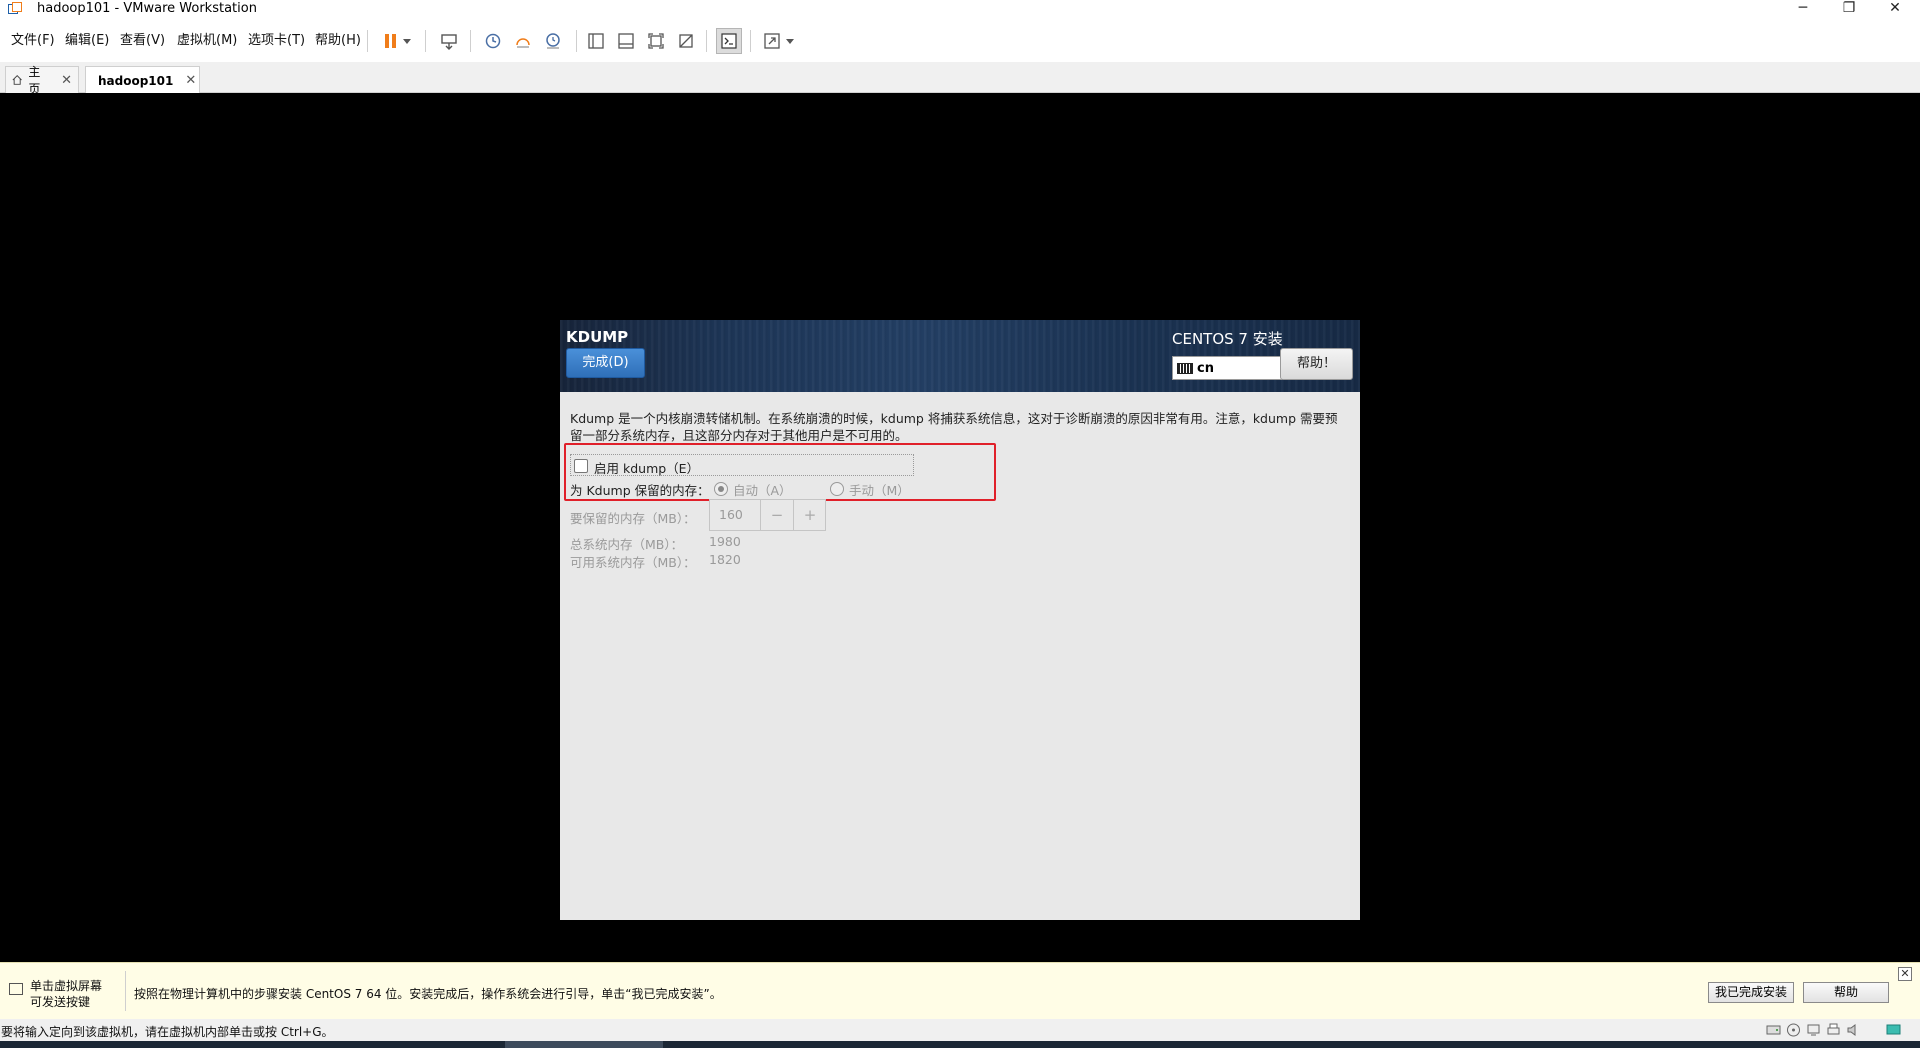  Describe the element at coordinates (960, 1044) in the screenshot. I see `host-taskbar-strip` at that location.